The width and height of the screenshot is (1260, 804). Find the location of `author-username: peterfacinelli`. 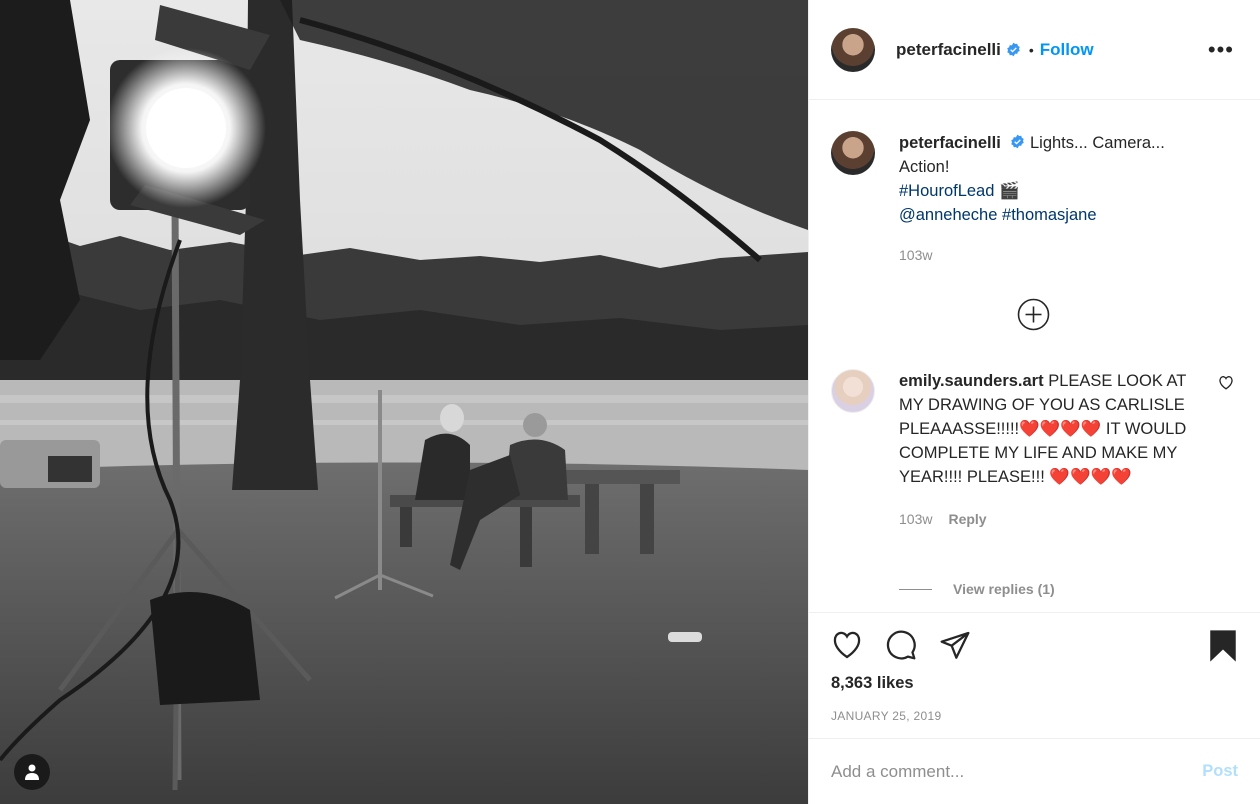

author-username: peterfacinelli is located at coordinates (948, 50).